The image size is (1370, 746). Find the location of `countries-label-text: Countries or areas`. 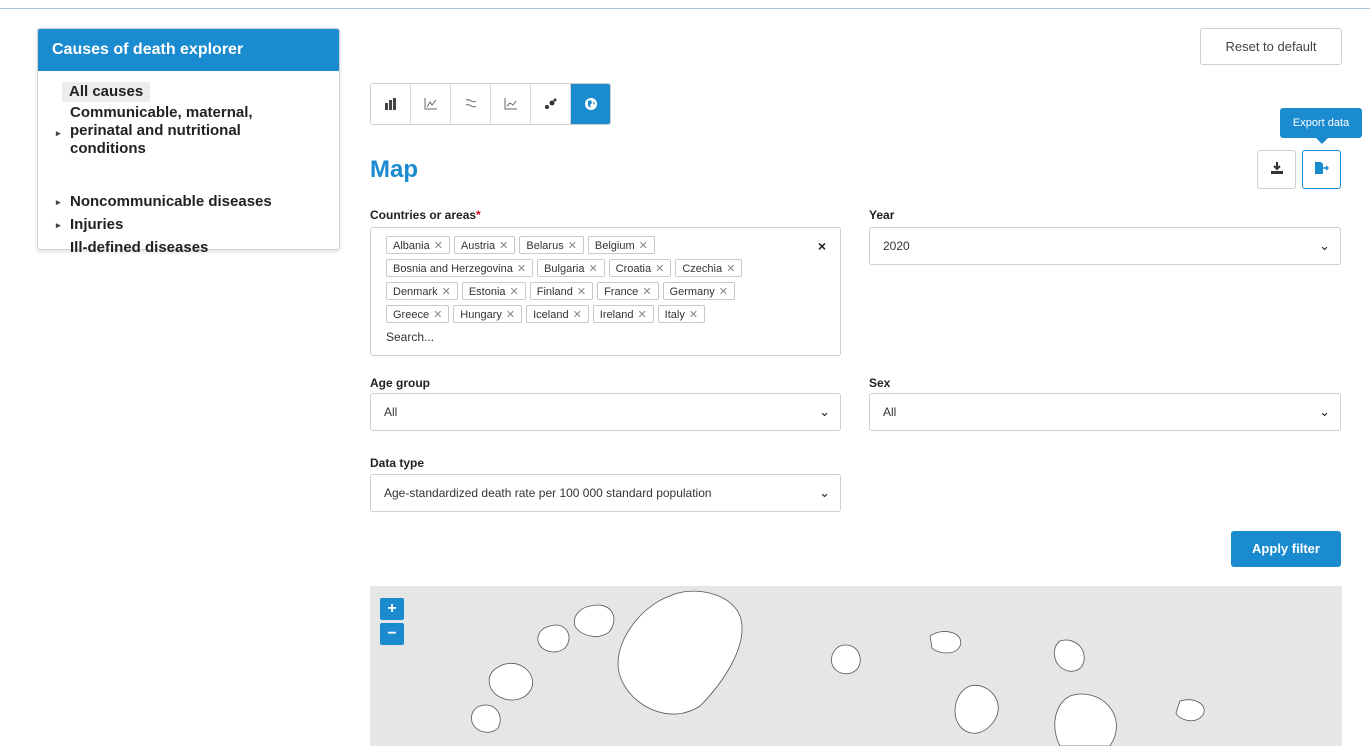

countries-label-text: Countries or areas is located at coordinates (423, 215).